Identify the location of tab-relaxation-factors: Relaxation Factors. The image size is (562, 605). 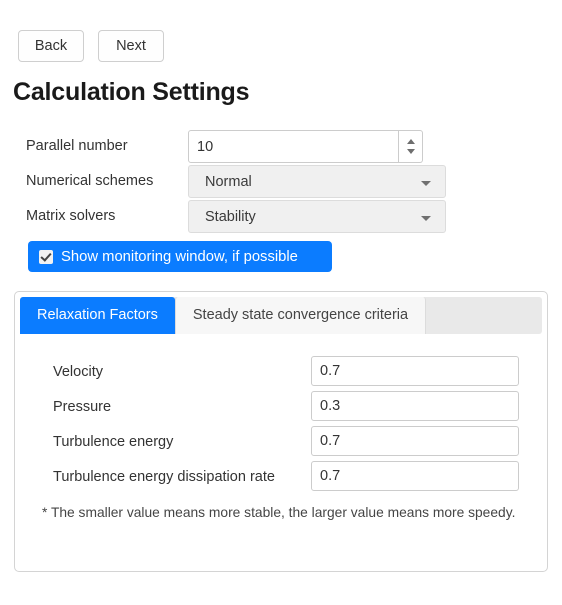
(97, 315).